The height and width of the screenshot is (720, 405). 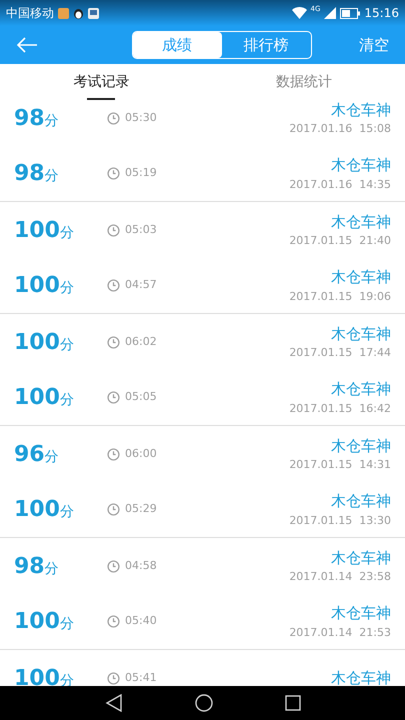 What do you see at coordinates (141, 678) in the screenshot?
I see `duration-text: 05:41` at bounding box center [141, 678].